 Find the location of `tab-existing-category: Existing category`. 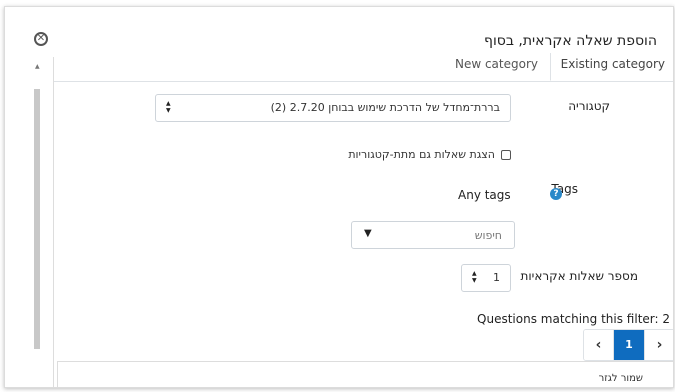

tab-existing-category: Existing category is located at coordinates (611, 67).